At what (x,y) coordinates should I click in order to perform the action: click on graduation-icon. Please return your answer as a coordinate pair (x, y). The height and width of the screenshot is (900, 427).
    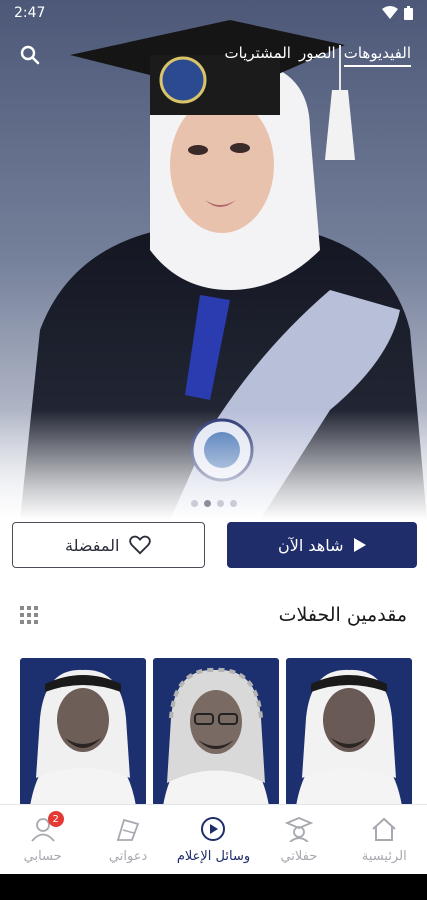
    Looking at the image, I should click on (299, 829).